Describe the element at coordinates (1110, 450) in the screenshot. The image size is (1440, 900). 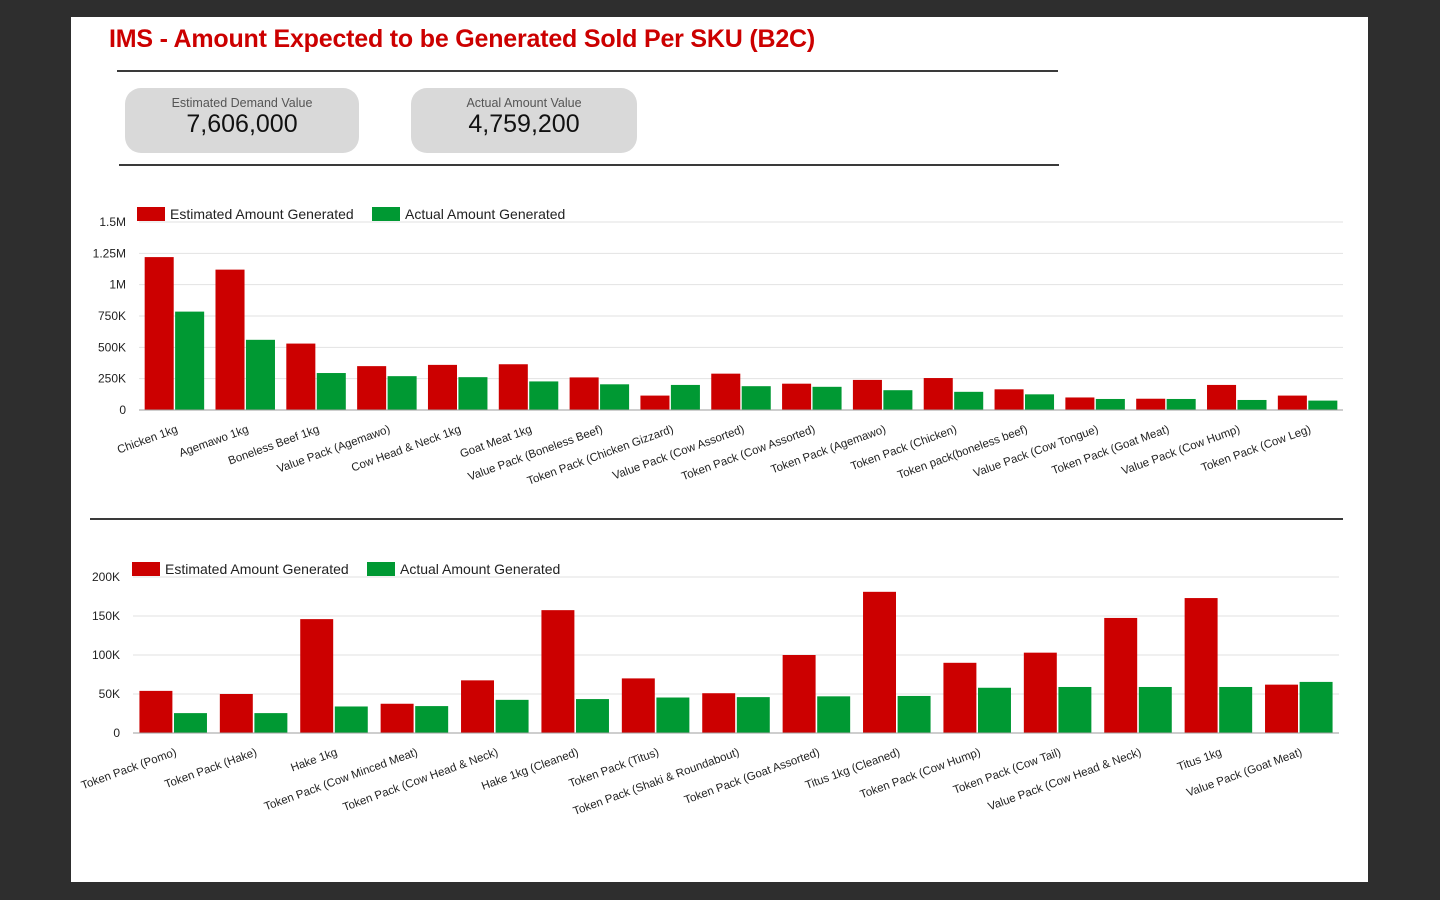
I see `x-tick-label: Token Pack (Goat Meat)` at that location.